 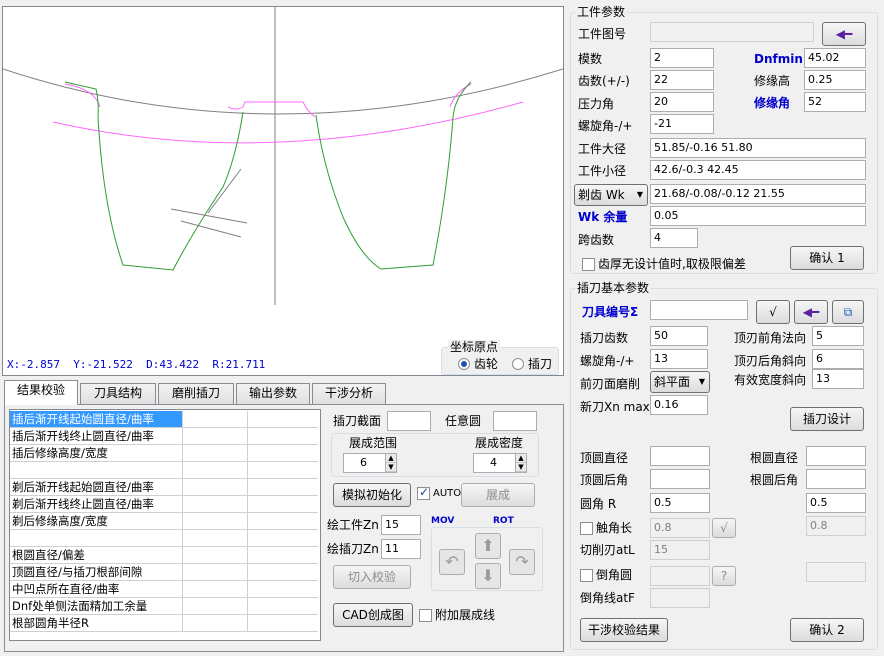 I want to click on chamfer-circle-checkbox, so click(x=586, y=575).